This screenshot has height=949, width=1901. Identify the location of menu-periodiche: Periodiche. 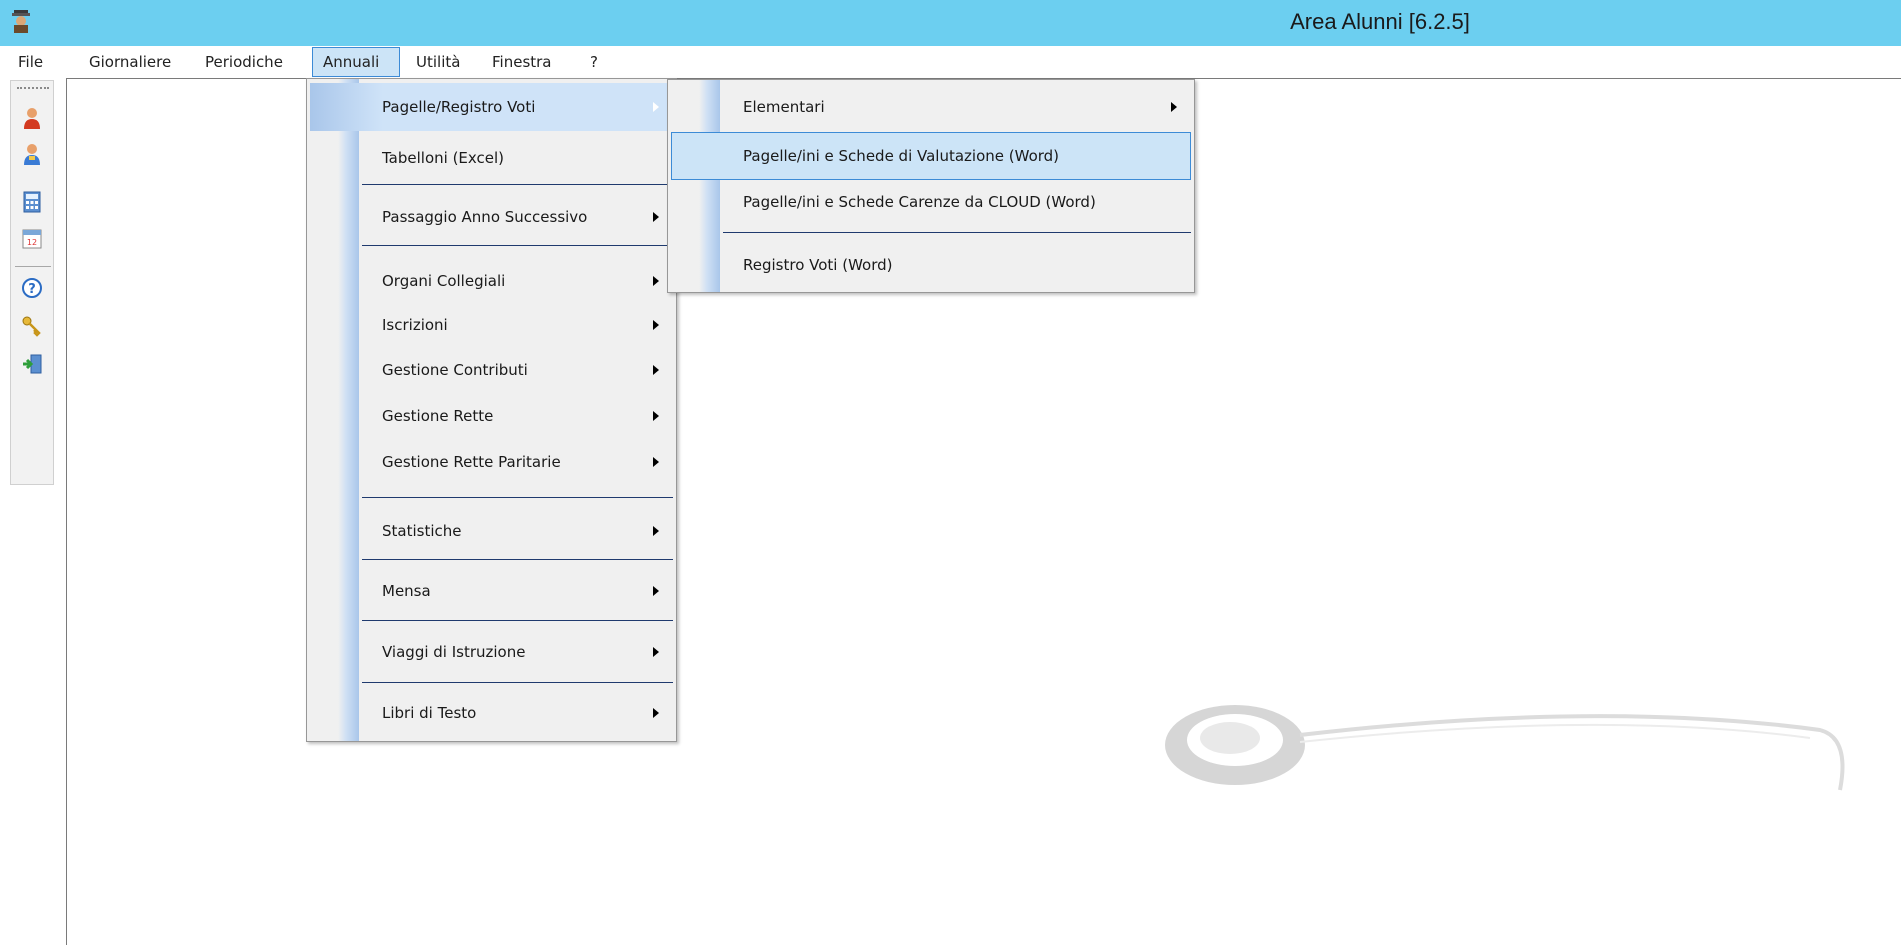
(244, 62).